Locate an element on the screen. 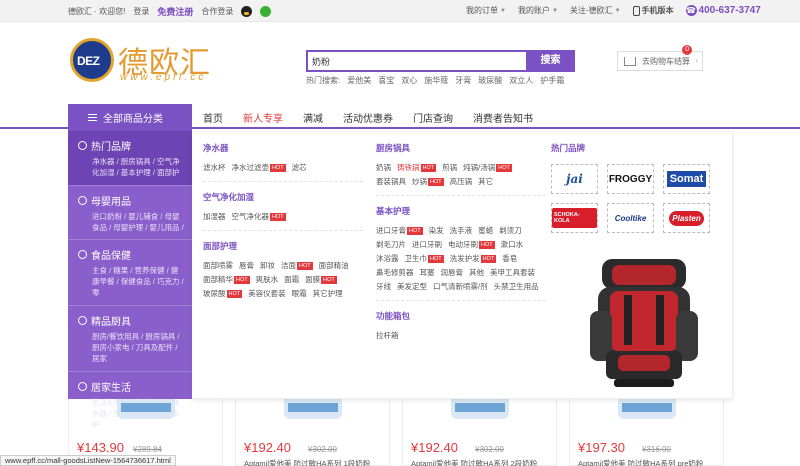 The width and height of the screenshot is (800, 466). panel-link: 香皂 is located at coordinates (509, 258).